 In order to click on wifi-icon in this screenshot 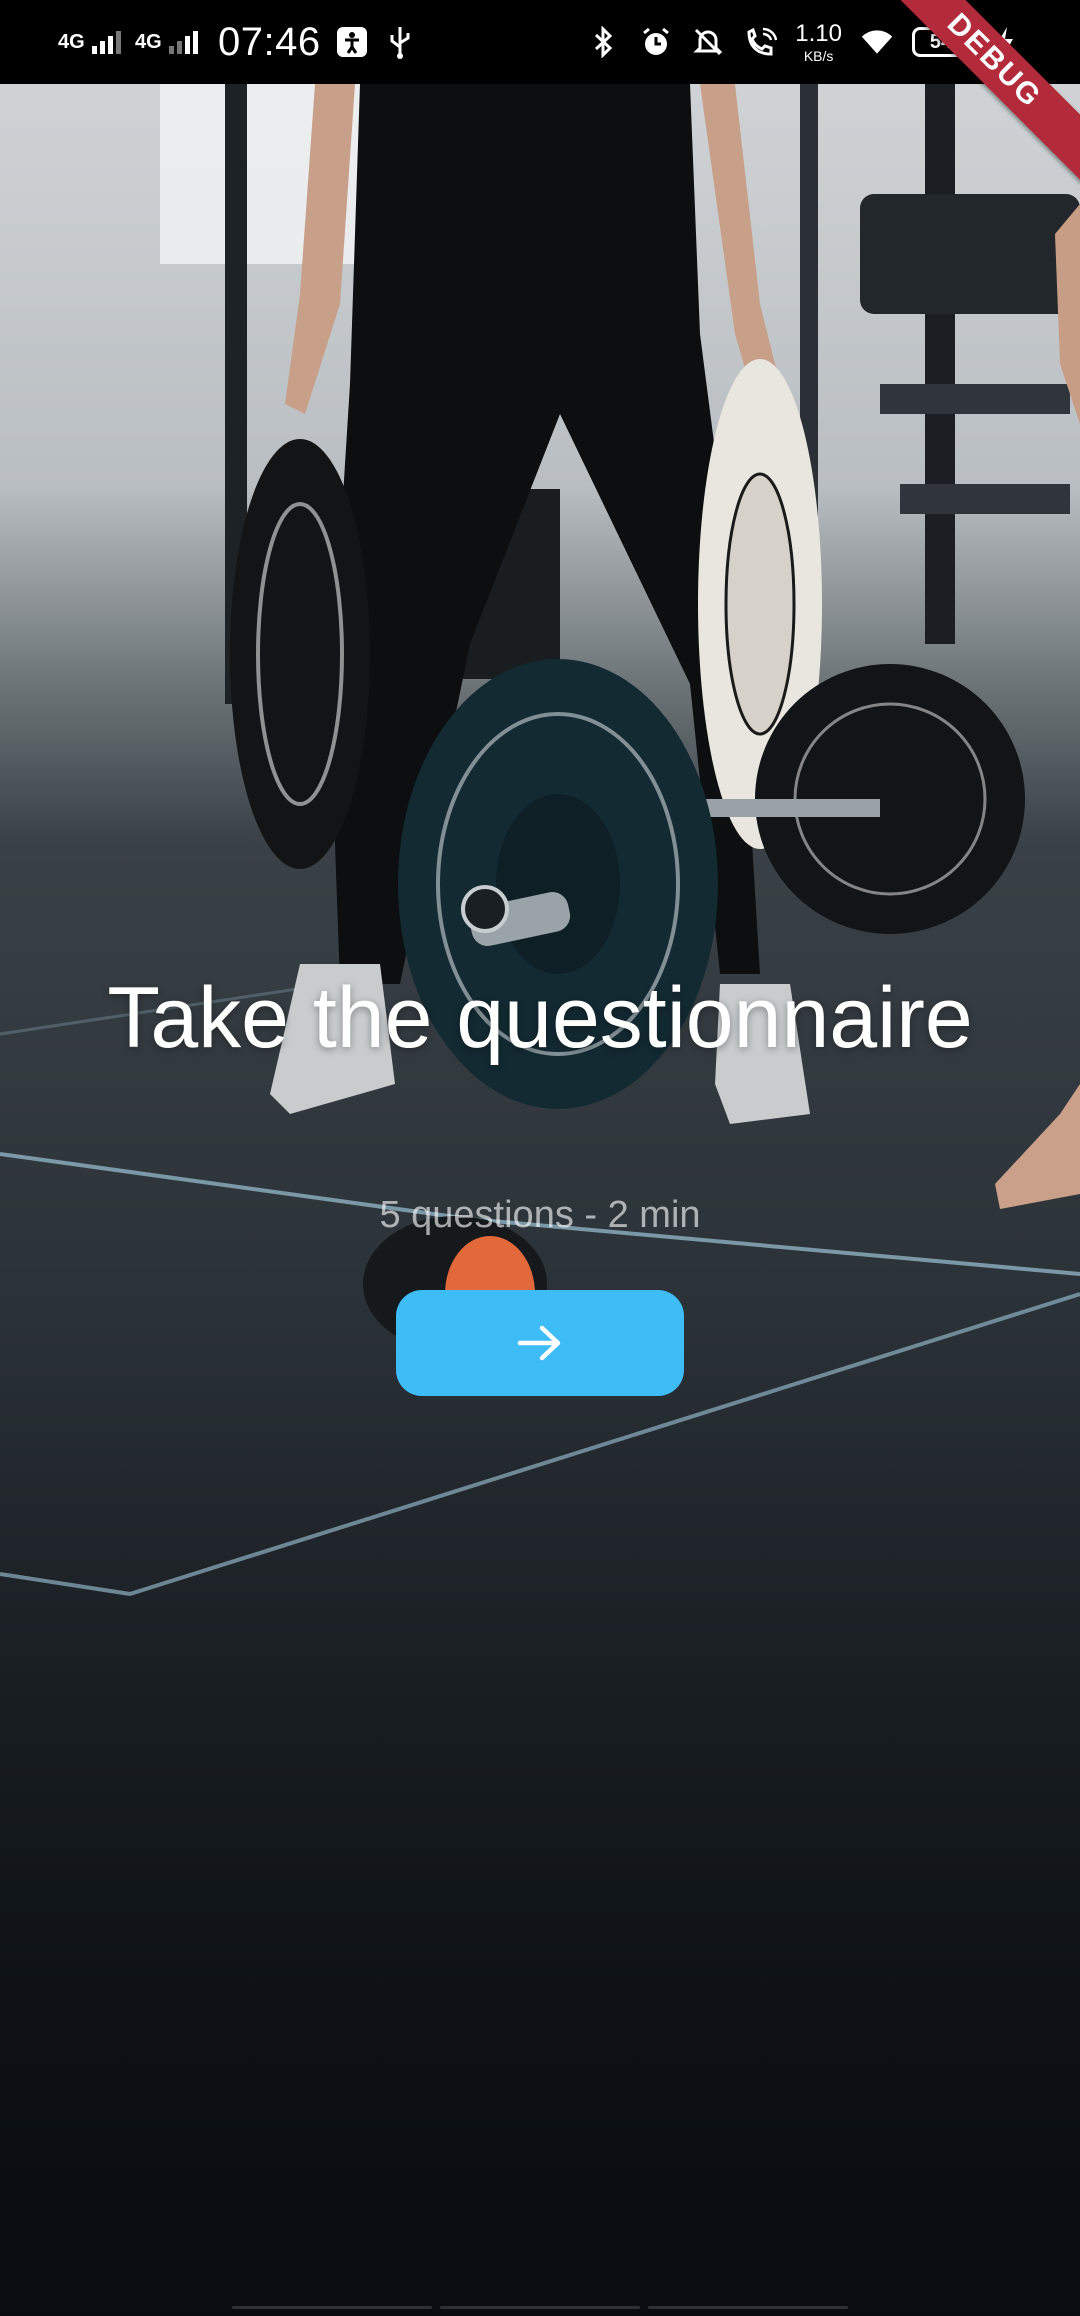, I will do `click(877, 42)`.